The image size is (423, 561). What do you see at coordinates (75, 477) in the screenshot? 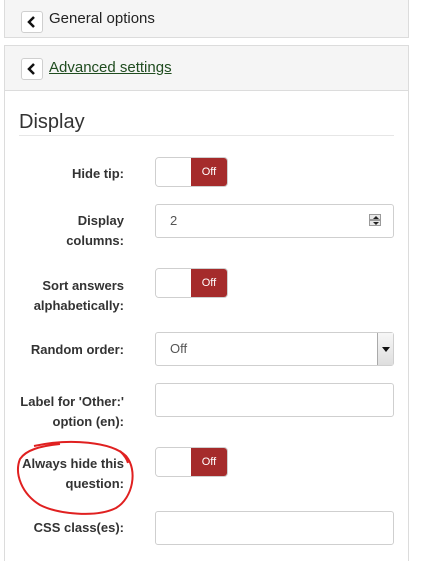
I see `red-annotation-circle` at bounding box center [75, 477].